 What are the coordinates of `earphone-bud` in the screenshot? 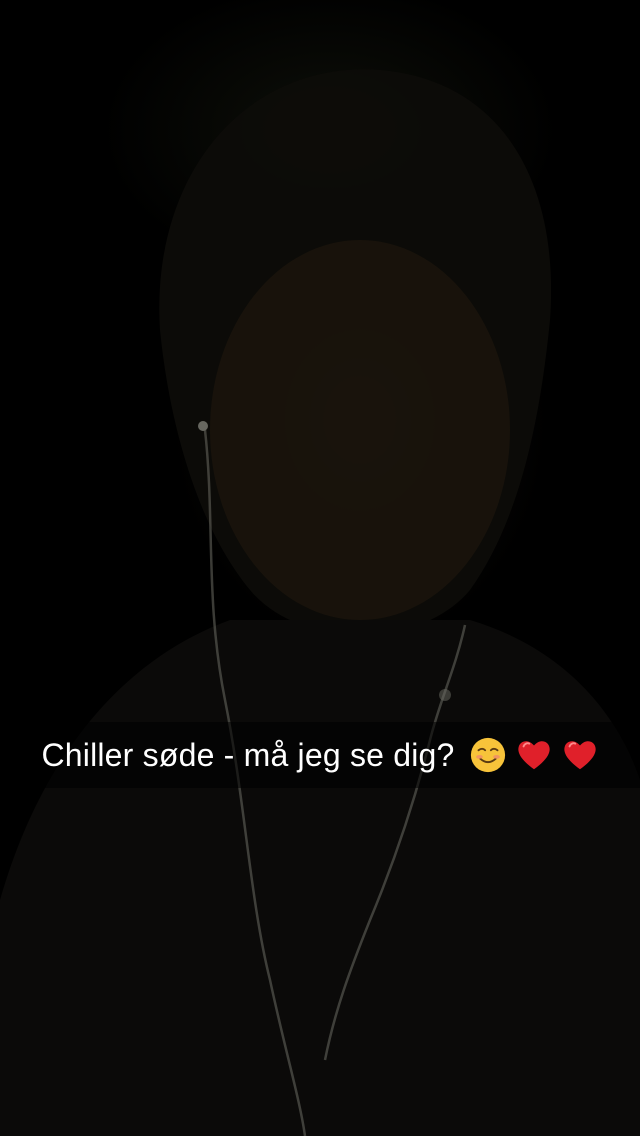 It's located at (203, 426).